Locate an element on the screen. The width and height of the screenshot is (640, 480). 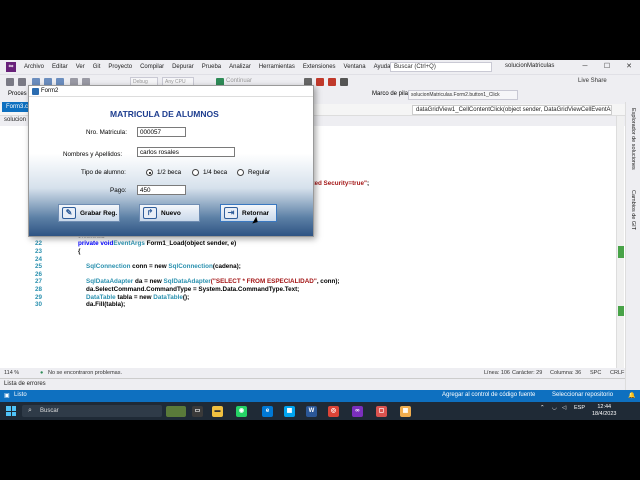
vs-search-box: Buscar (Ctrl+Q) is located at coordinates (441, 67).